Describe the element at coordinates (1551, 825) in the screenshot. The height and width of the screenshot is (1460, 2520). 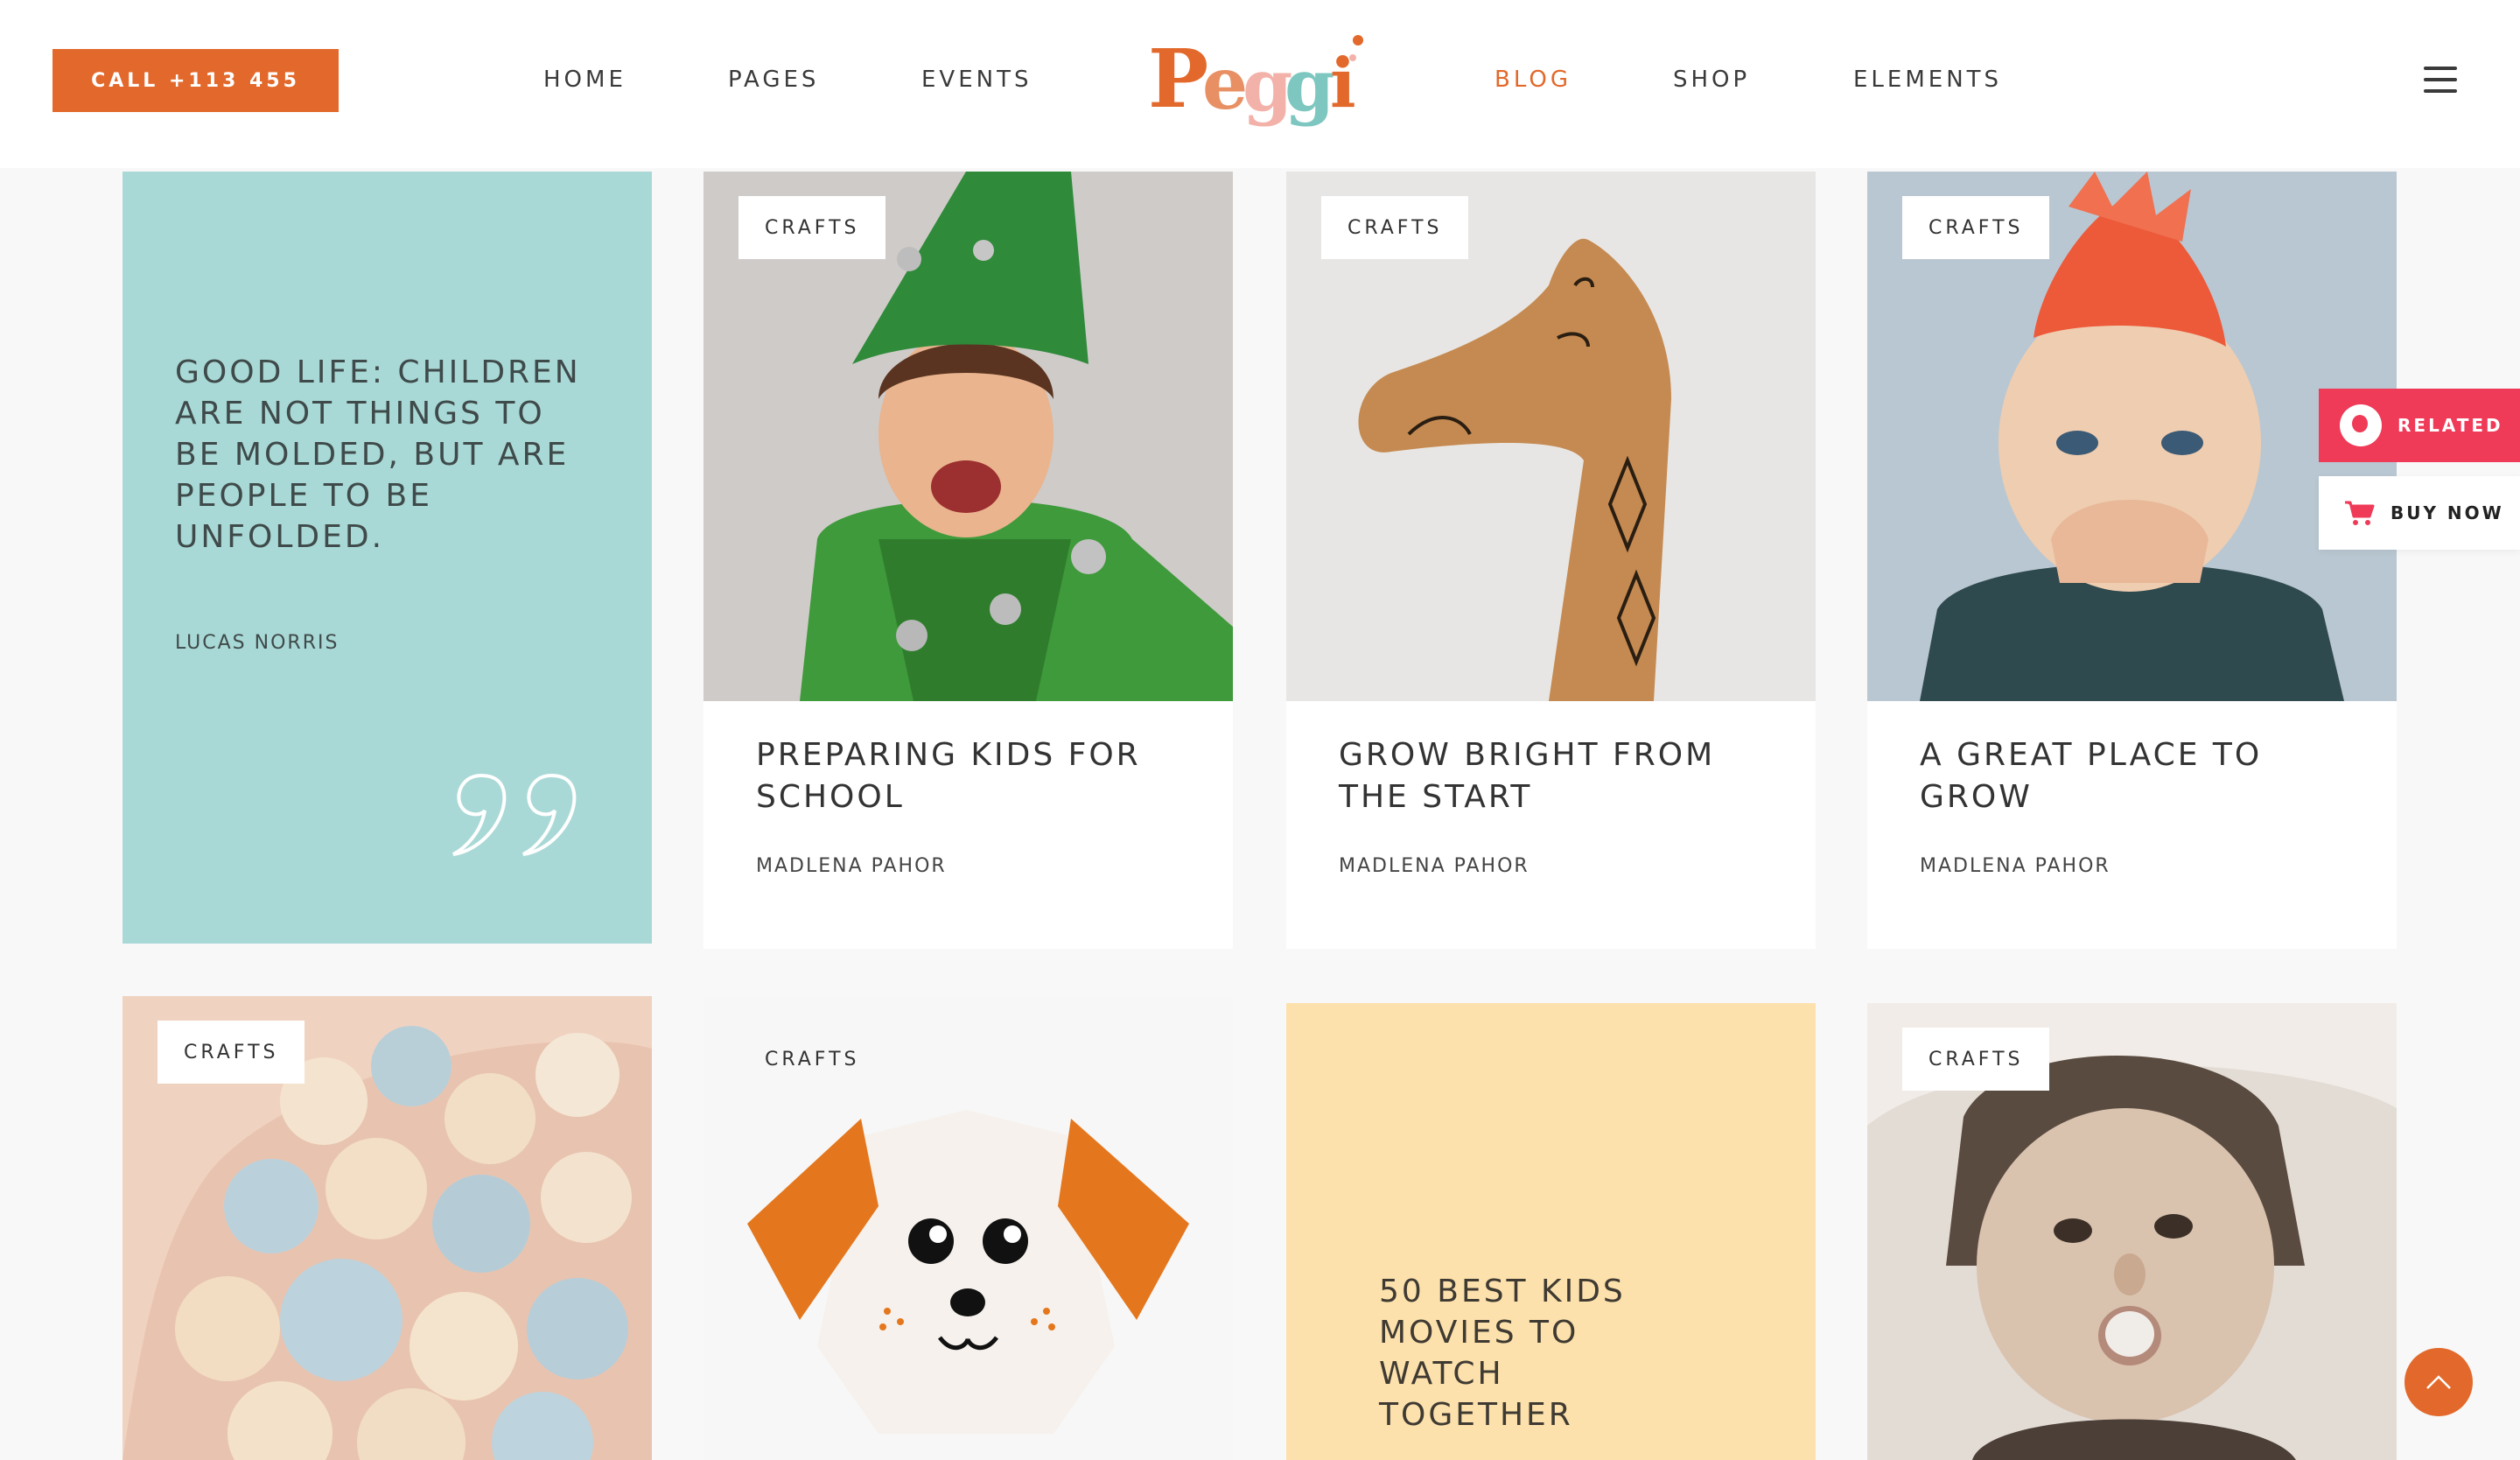
I see `post-body: GROW BRIGHT FROM THE START MADLENA PAHOR` at that location.